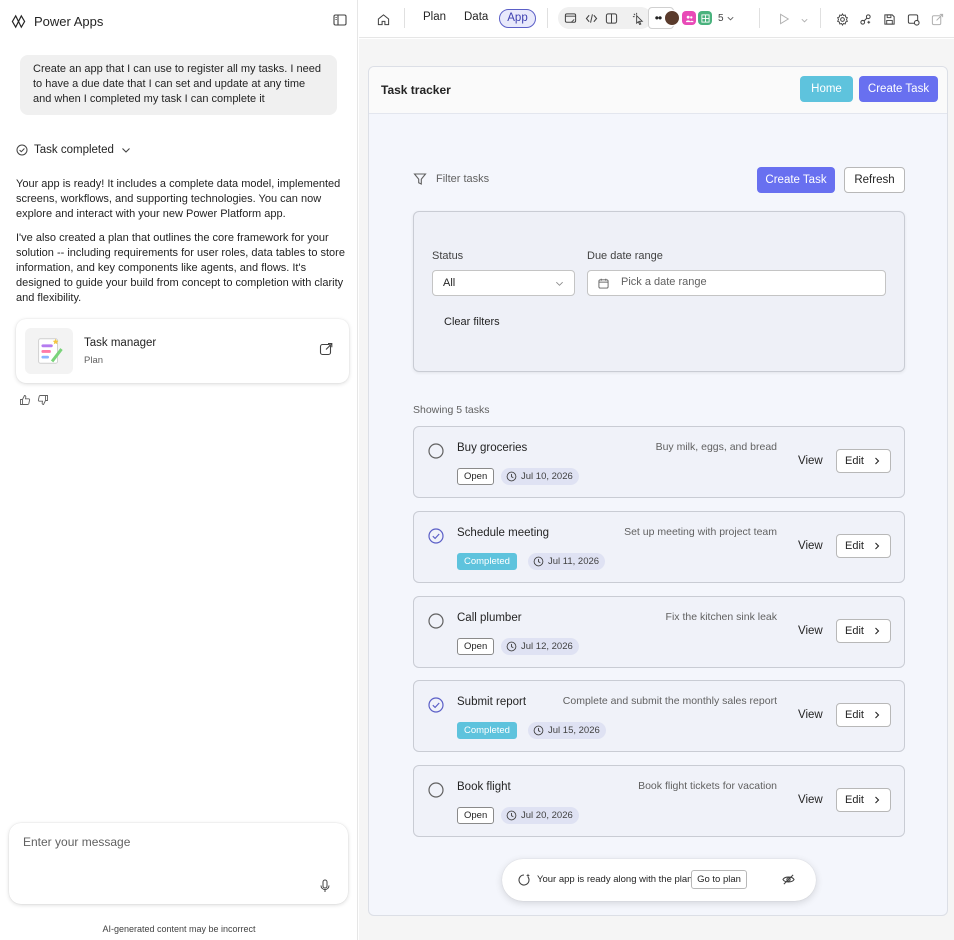  What do you see at coordinates (463, 179) in the screenshot?
I see `filter-label: Filter tasks` at bounding box center [463, 179].